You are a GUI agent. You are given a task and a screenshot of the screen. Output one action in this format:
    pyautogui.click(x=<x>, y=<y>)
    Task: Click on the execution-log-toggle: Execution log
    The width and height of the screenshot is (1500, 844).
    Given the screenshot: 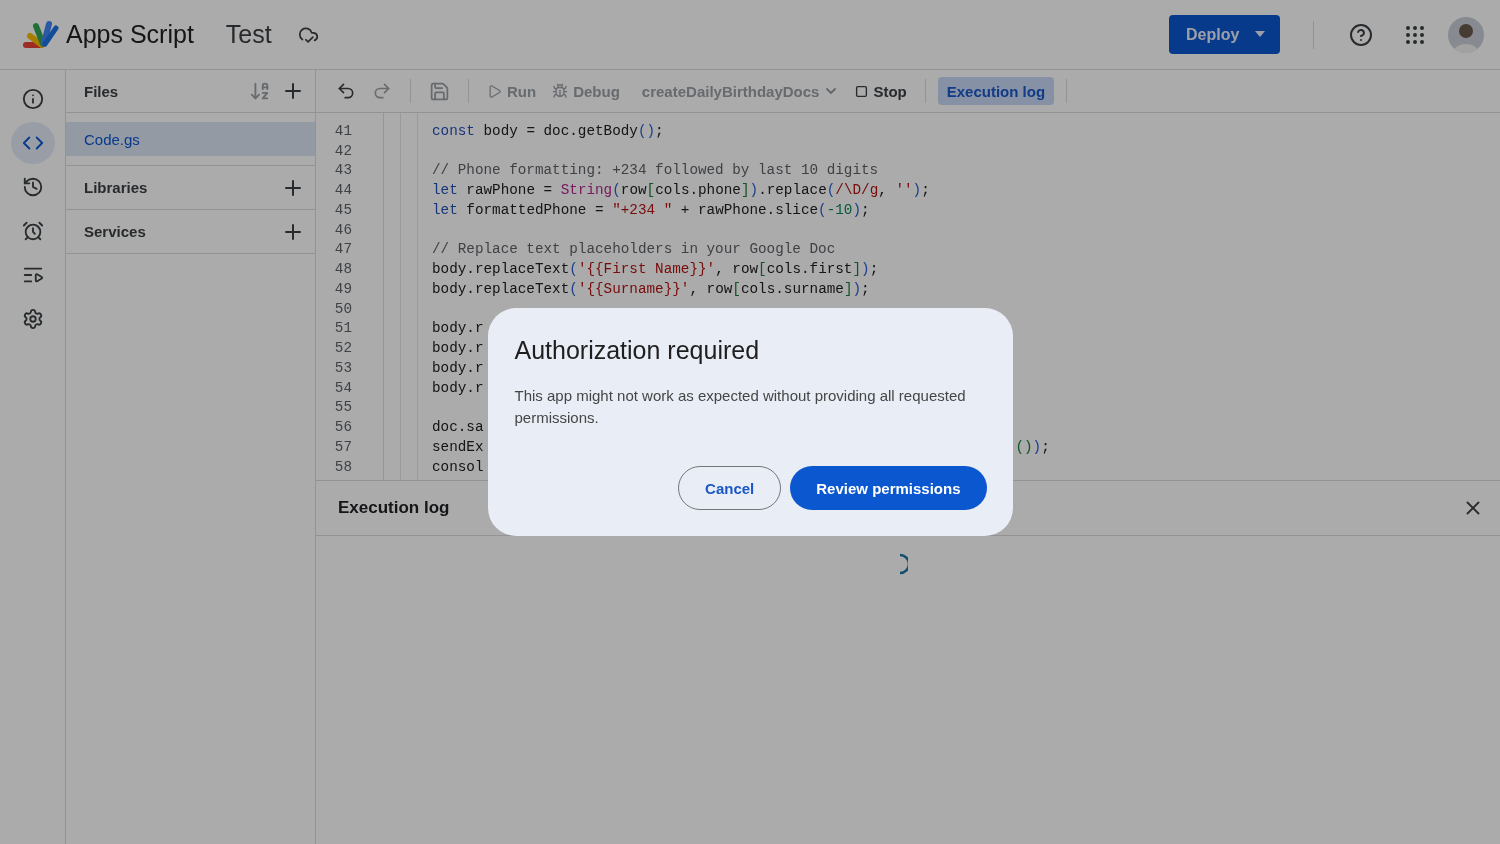 What is the action you would take?
    pyautogui.click(x=996, y=91)
    